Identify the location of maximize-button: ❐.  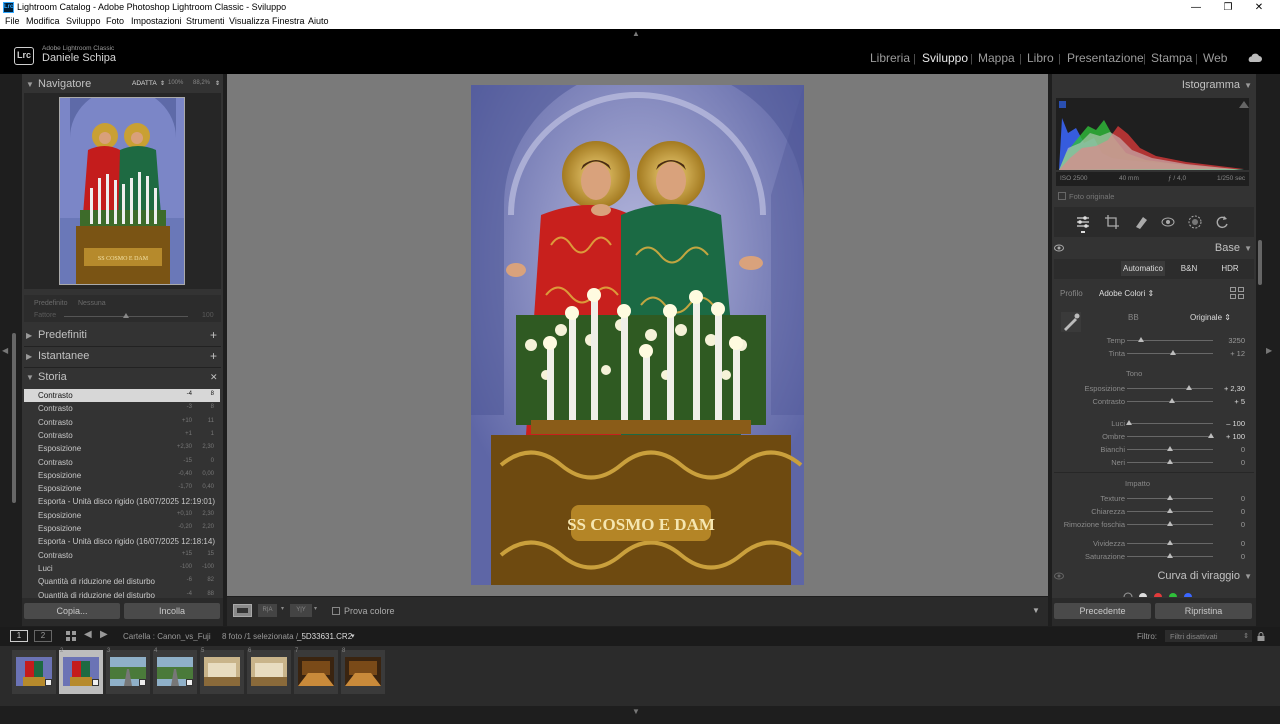
(1228, 7).